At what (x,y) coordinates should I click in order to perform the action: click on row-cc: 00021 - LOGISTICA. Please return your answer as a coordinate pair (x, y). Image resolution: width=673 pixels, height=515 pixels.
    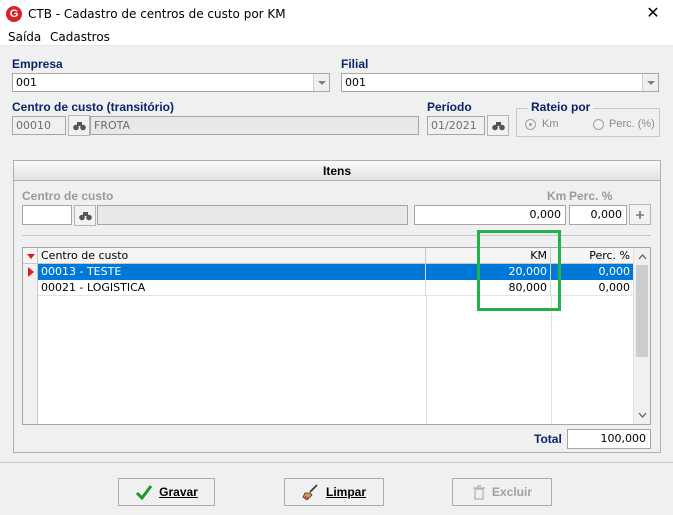
    Looking at the image, I should click on (232, 288).